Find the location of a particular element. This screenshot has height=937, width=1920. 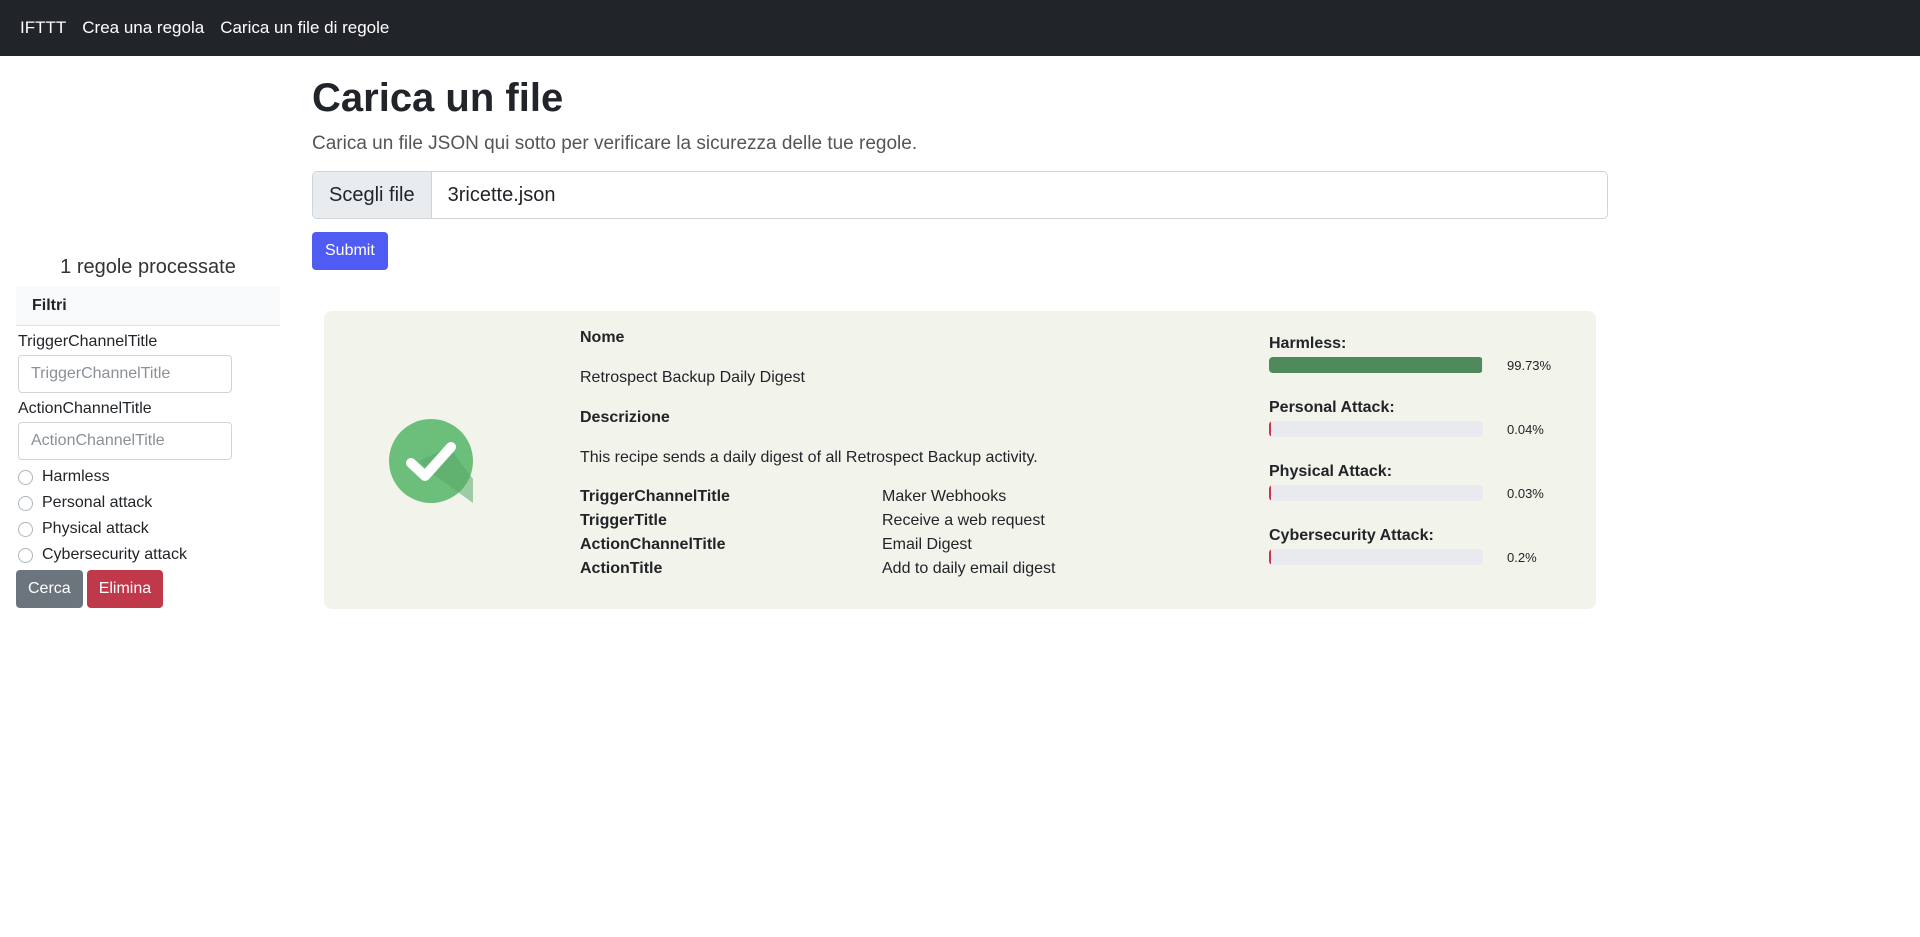

field-key: ActionTitle is located at coordinates (621, 568).